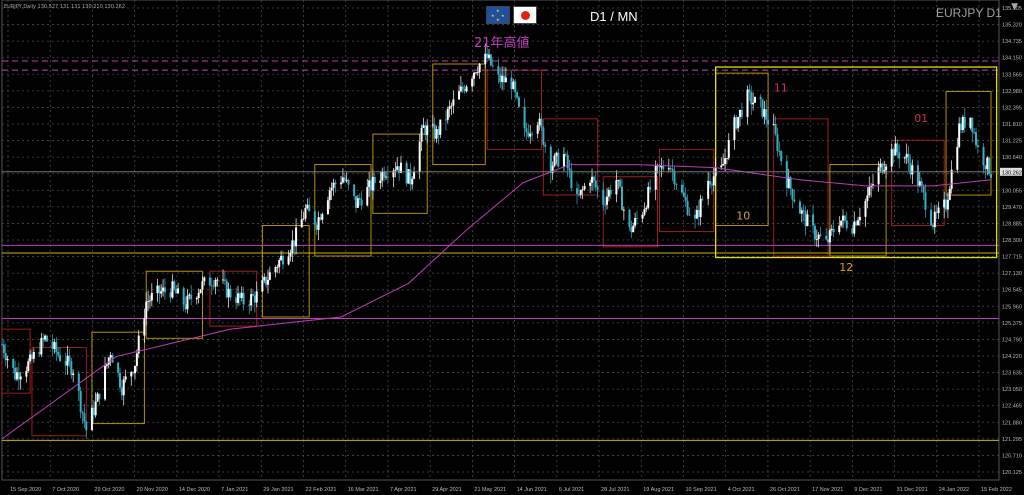 The image size is (1024, 495). Describe the element at coordinates (700, 490) in the screenshot. I see `x-tick-label: 10 Sep 2021` at that location.